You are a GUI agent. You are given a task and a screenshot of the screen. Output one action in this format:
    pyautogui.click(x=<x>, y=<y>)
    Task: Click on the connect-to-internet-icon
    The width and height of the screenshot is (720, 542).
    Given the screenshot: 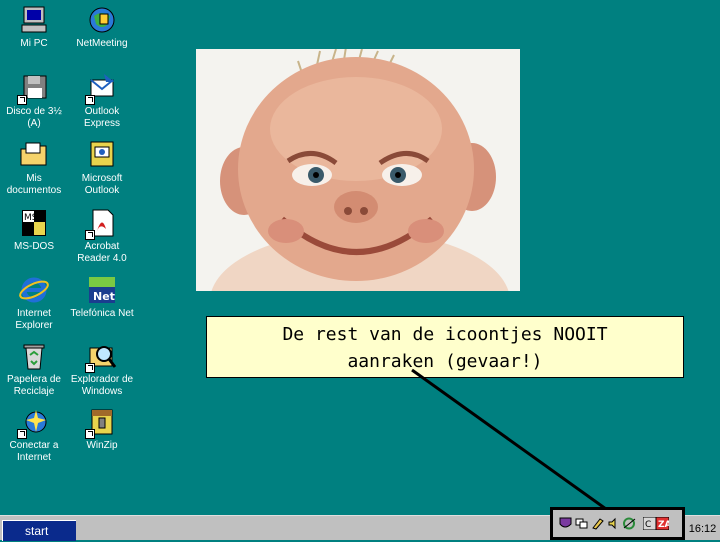 What is the action you would take?
    pyautogui.click(x=33, y=422)
    